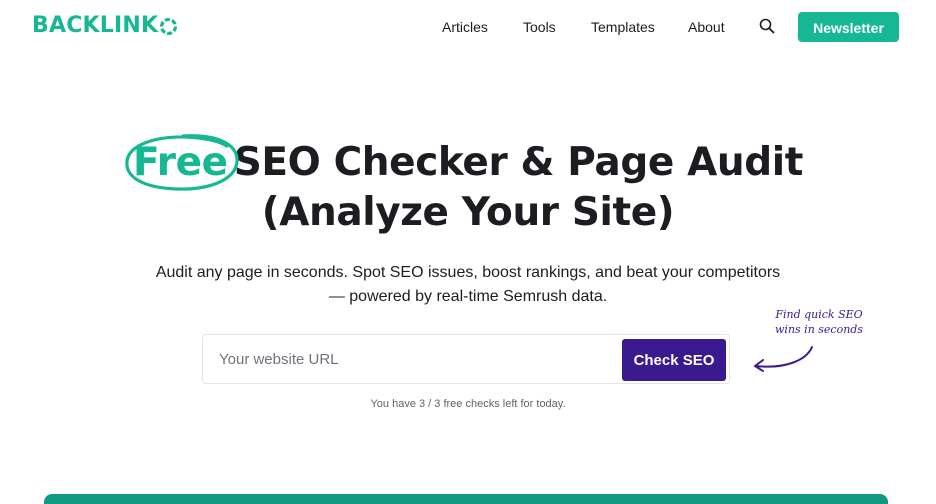 Image resolution: width=936 pixels, height=504 pixels. I want to click on nav-item-tools: Tools, so click(539, 27).